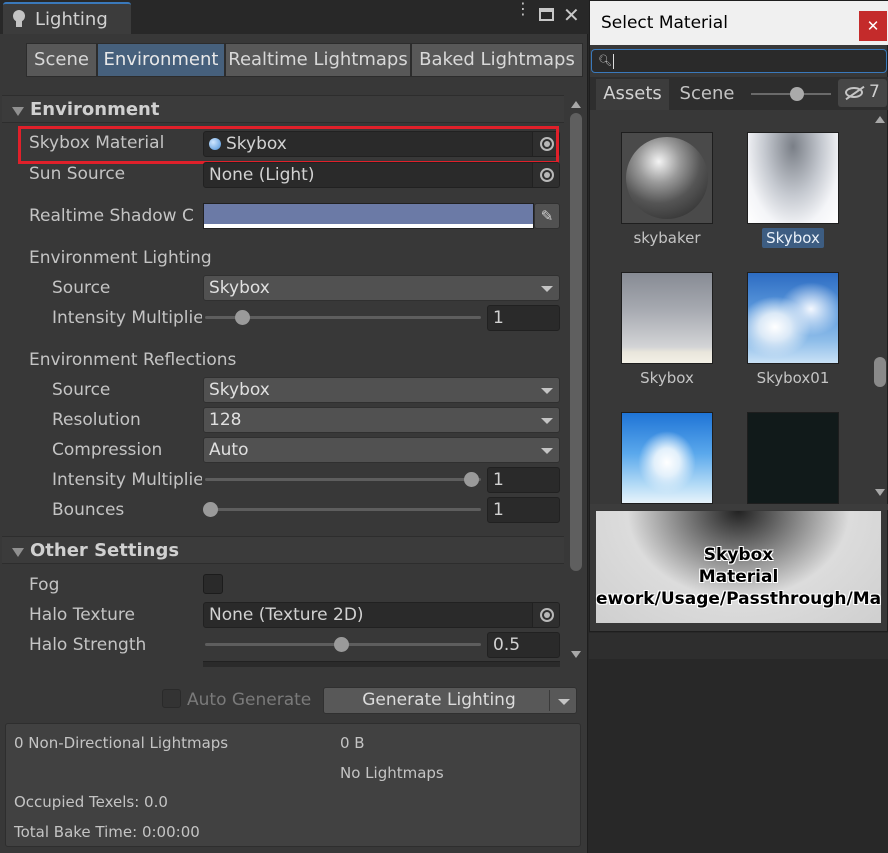 The height and width of the screenshot is (853, 888). I want to click on search-icon: 🔍︎, so click(605, 60).